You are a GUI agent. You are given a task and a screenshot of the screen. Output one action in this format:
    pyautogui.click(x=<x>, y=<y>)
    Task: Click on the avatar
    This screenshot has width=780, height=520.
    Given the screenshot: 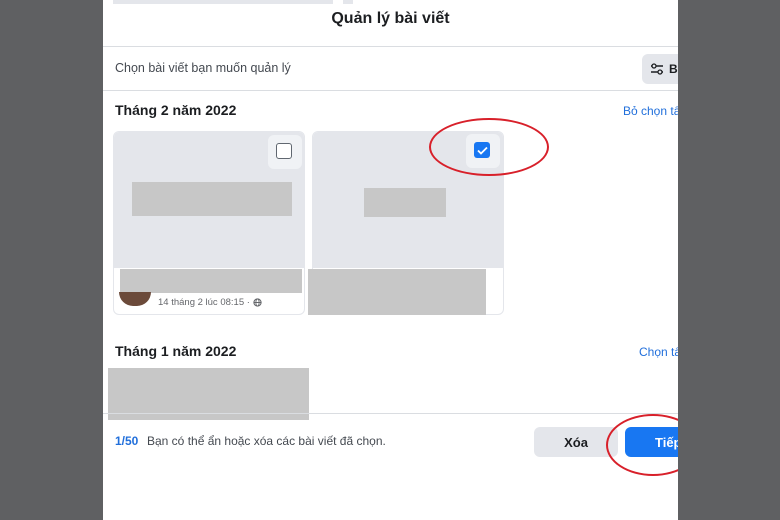 What is the action you would take?
    pyautogui.click(x=135, y=299)
    